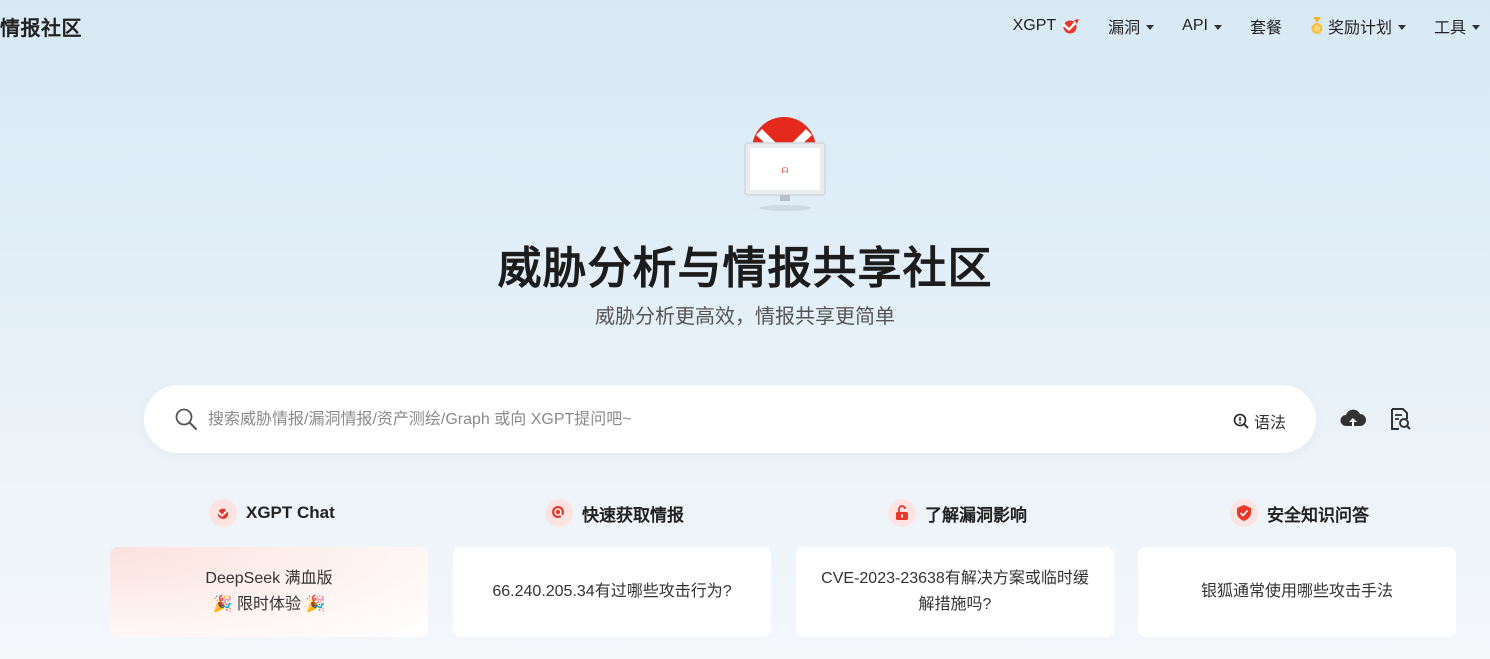  What do you see at coordinates (955, 604) in the screenshot?
I see `card-line: 解措施吗?` at bounding box center [955, 604].